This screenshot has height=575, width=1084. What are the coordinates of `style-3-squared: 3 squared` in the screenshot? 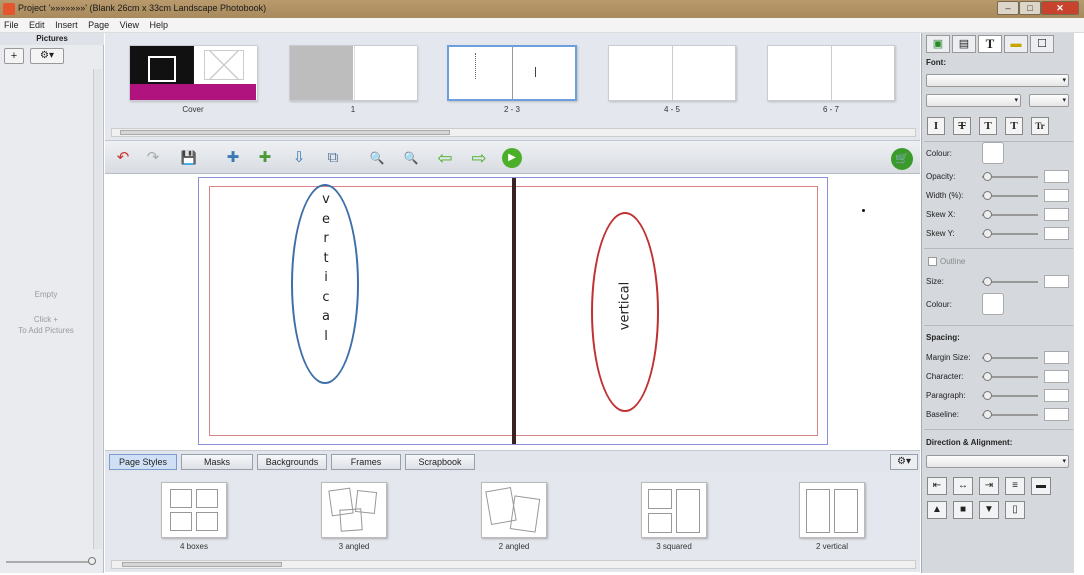 It's located at (674, 516).